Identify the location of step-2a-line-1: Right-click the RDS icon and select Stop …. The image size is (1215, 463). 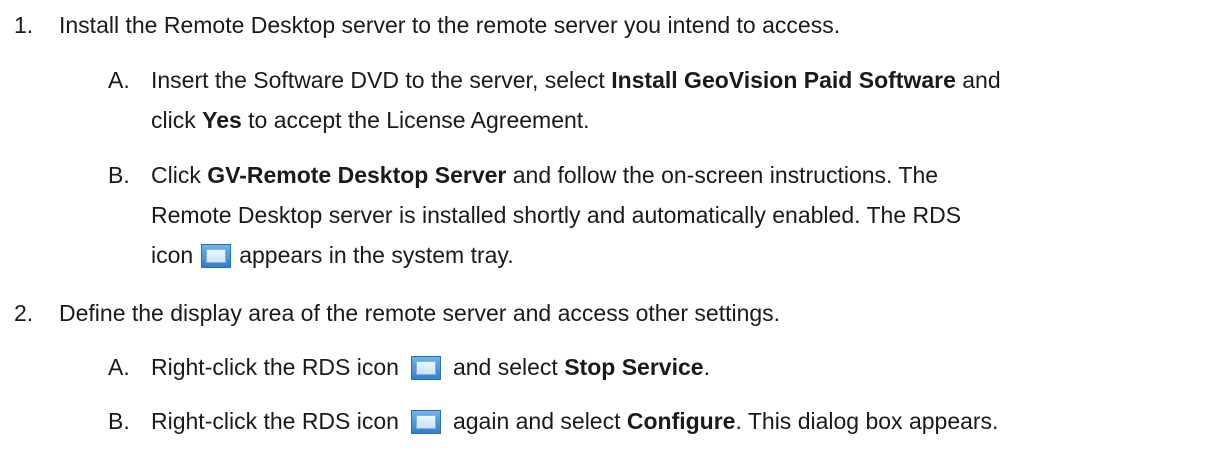
(430, 367).